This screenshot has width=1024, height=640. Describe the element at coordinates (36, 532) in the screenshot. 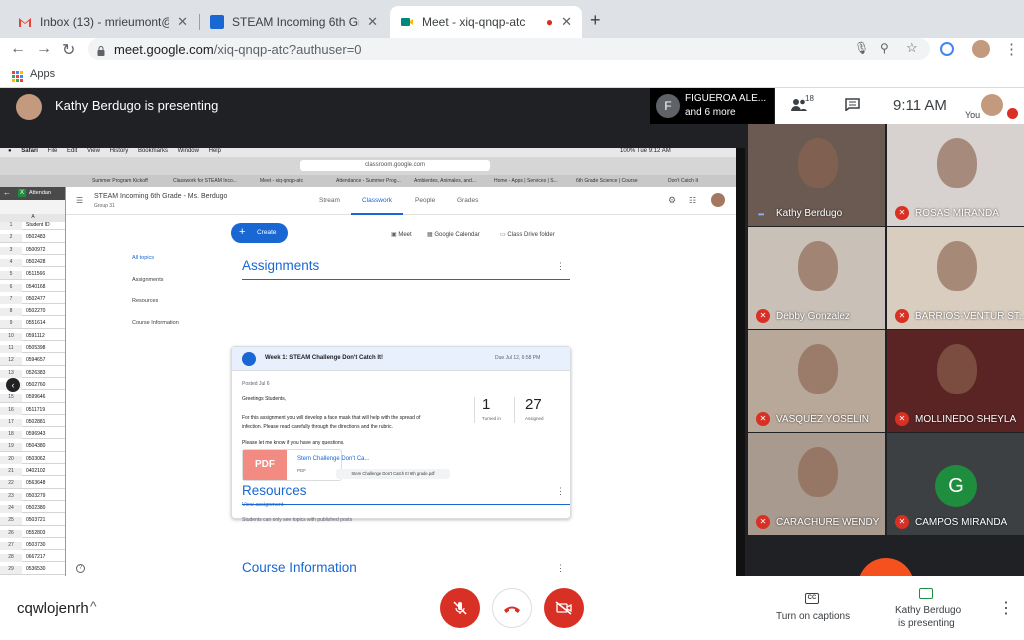

I see `cell-value: 0552803` at that location.